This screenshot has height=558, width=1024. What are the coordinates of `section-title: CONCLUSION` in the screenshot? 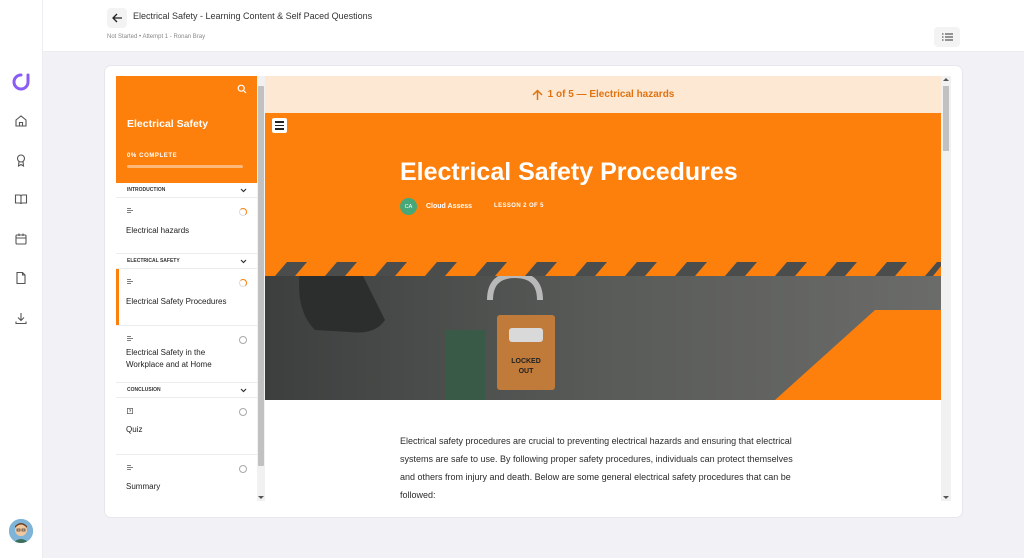 It's located at (144, 390).